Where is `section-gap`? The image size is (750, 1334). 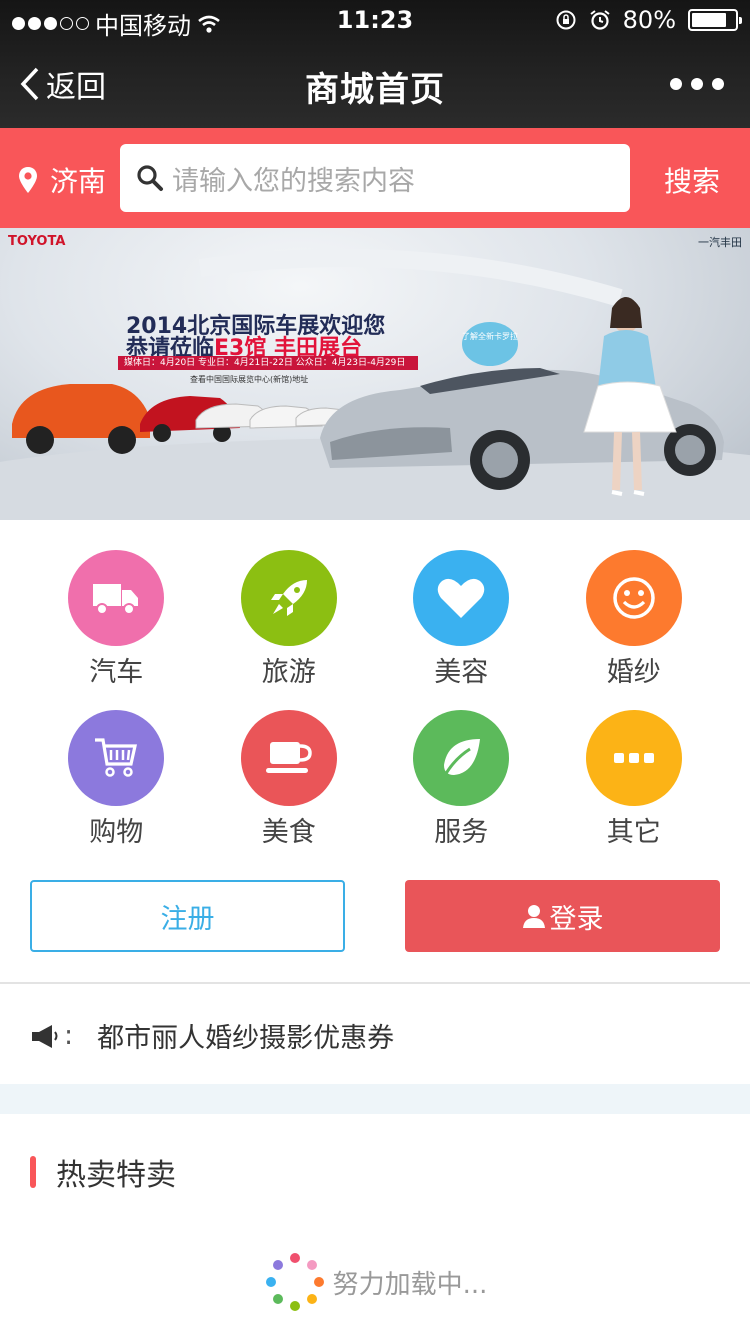 section-gap is located at coordinates (375, 1099).